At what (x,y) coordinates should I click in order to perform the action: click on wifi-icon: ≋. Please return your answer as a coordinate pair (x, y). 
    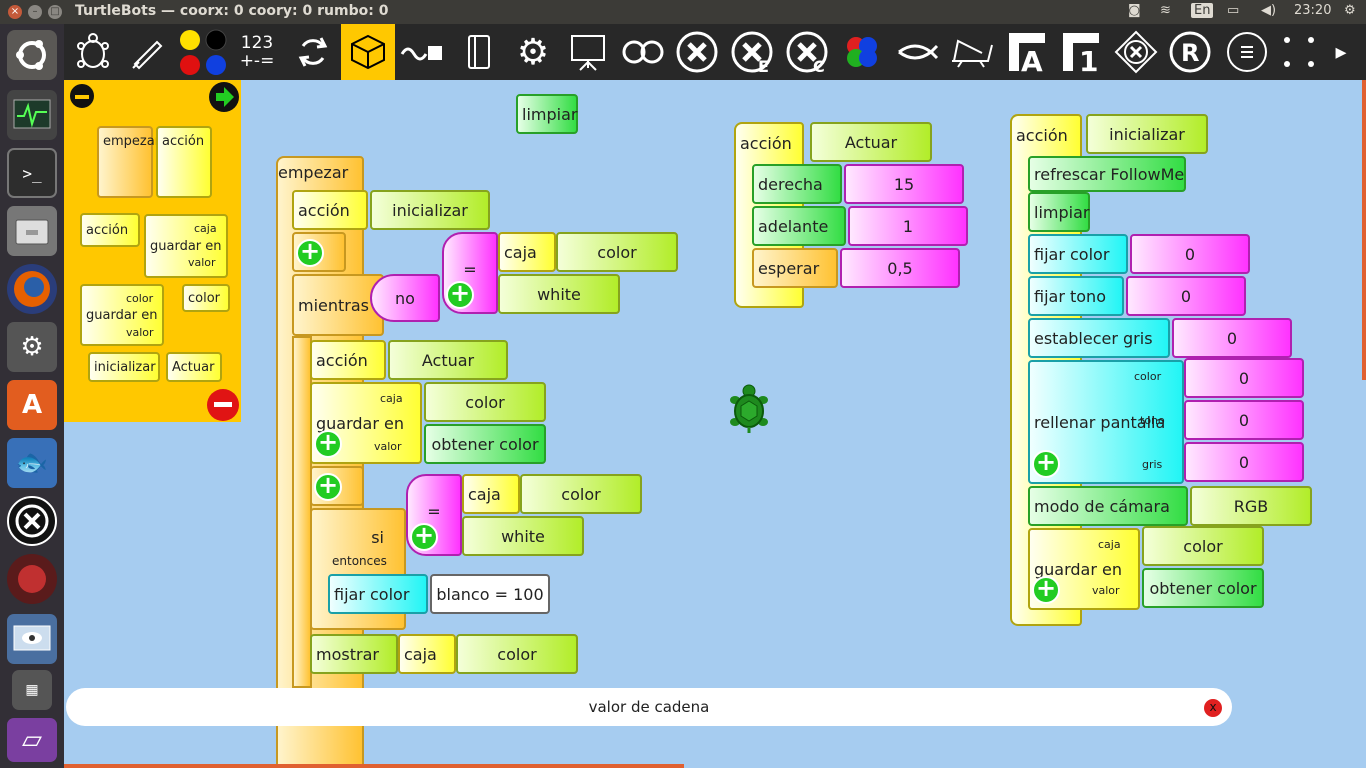
    Looking at the image, I should click on (1165, 10).